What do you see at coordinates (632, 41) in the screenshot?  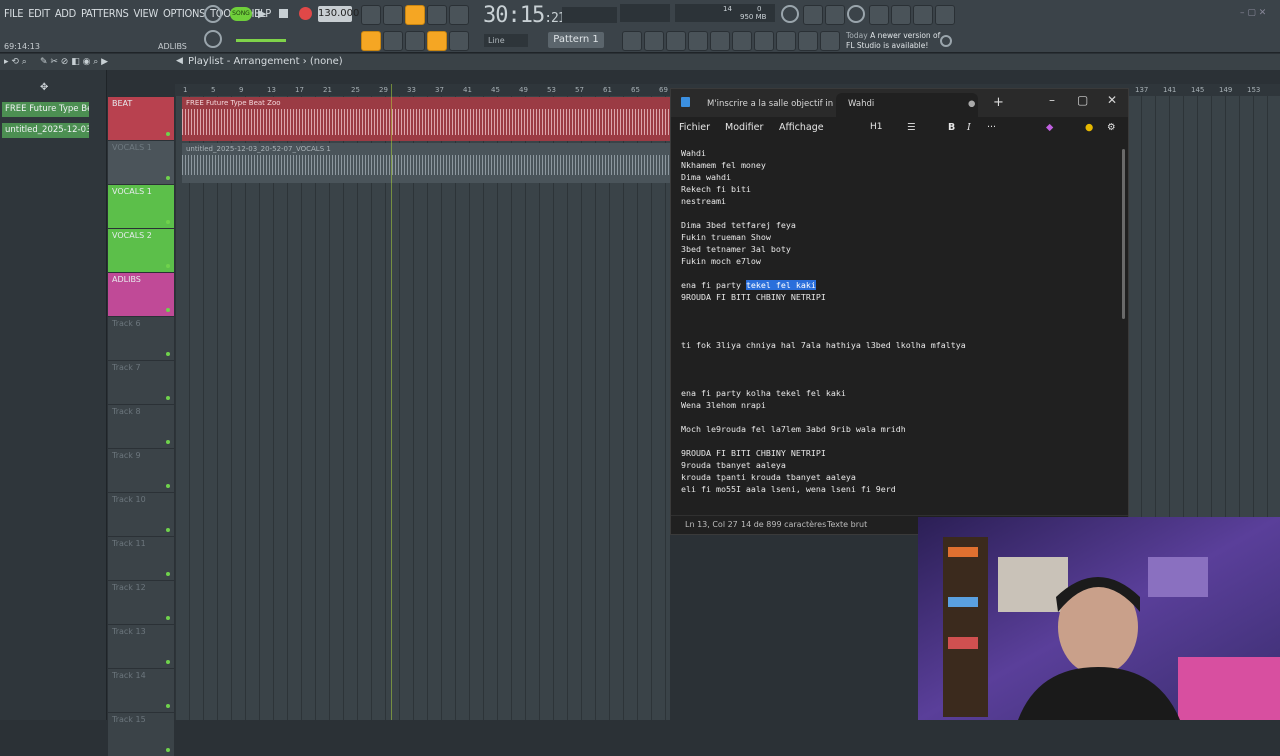 I see `playlist-icon` at bounding box center [632, 41].